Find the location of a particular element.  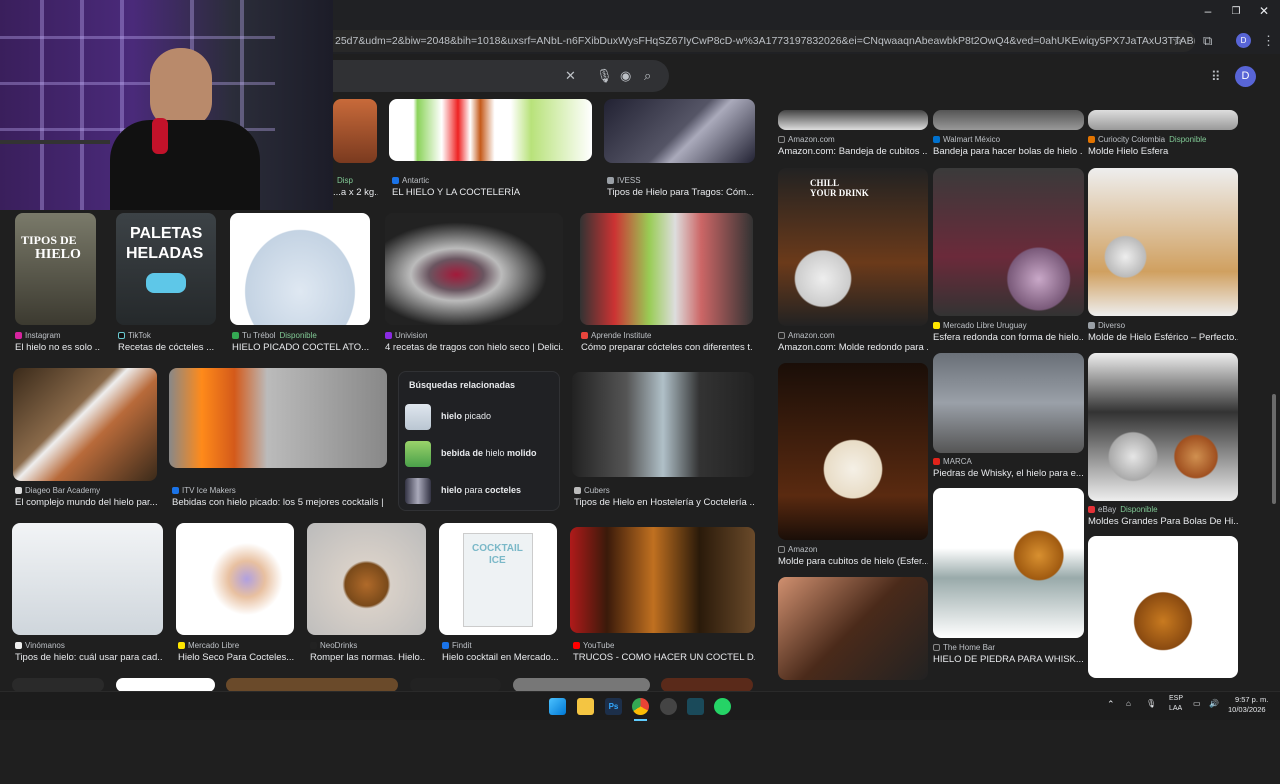

apps-grid-icon: ⠿ is located at coordinates (1216, 77).